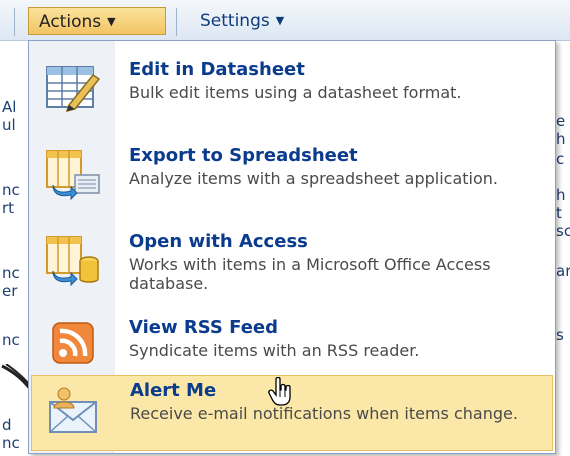 This screenshot has height=456, width=570. I want to click on background-text: rt, so click(8, 208).